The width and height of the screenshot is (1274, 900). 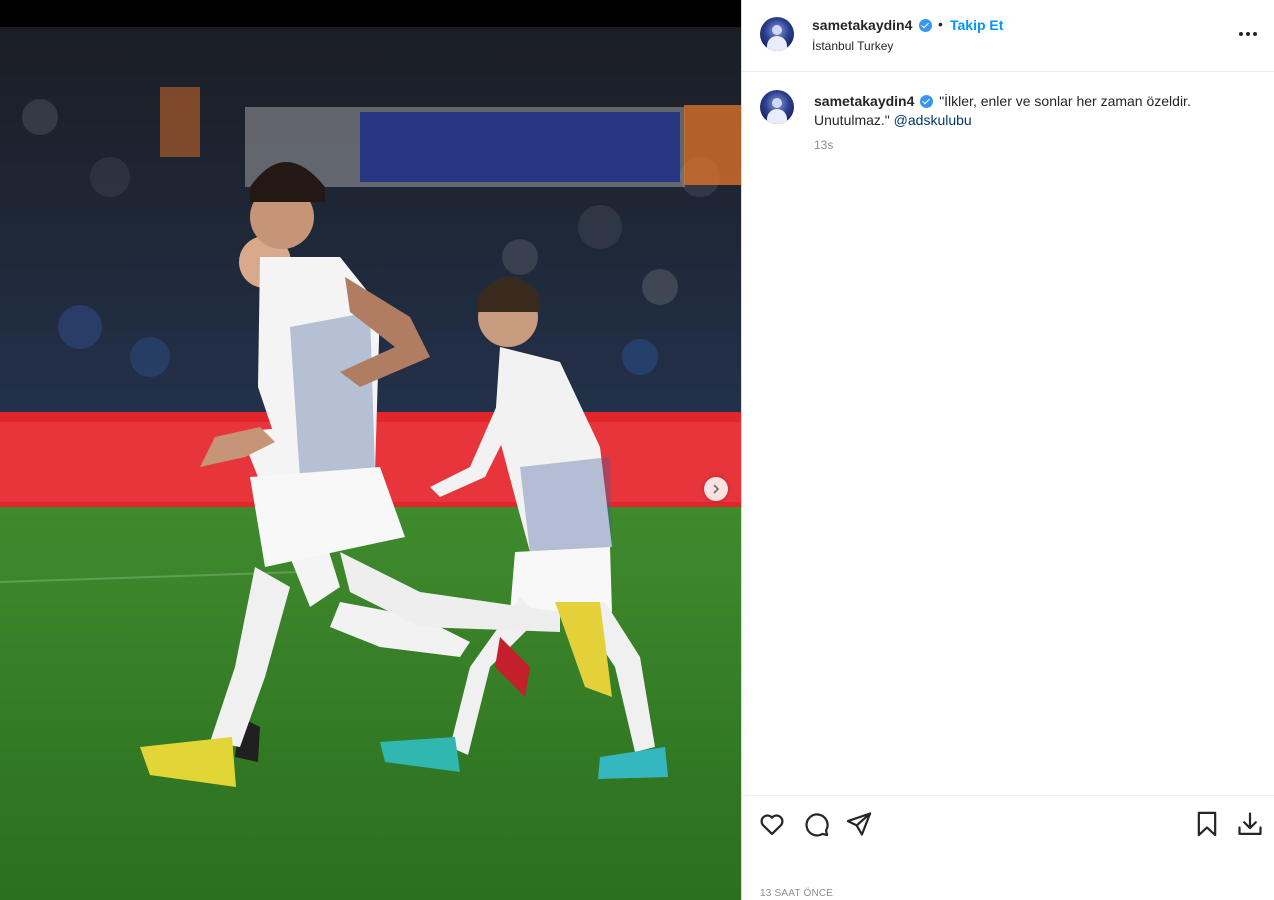 What do you see at coordinates (370, 13) in the screenshot?
I see `media-top-bar` at bounding box center [370, 13].